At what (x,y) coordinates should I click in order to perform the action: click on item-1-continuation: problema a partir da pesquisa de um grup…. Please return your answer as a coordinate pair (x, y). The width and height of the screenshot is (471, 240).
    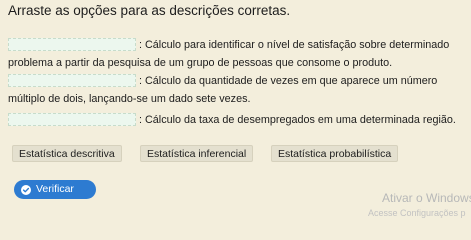
    Looking at the image, I should click on (200, 63).